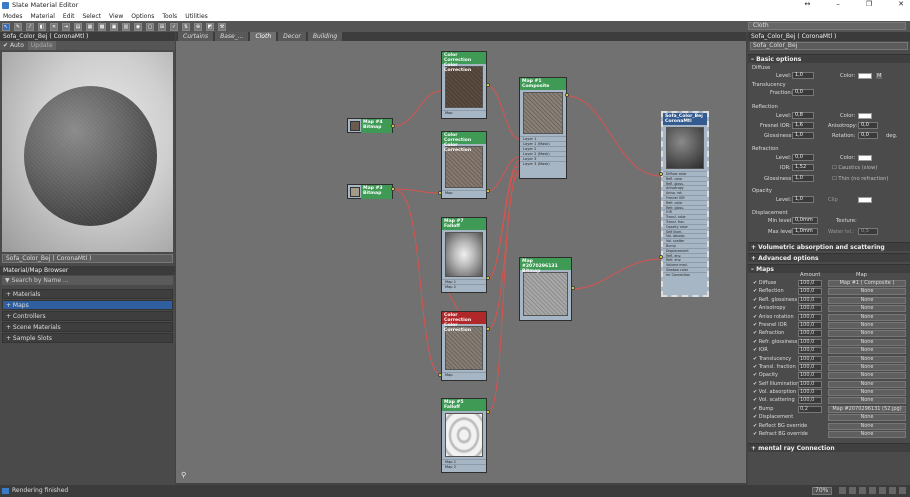 The height and width of the screenshot is (497, 910). Describe the element at coordinates (805, 220) in the screenshot. I see `disp-min-spinner: 0,0mm` at that location.